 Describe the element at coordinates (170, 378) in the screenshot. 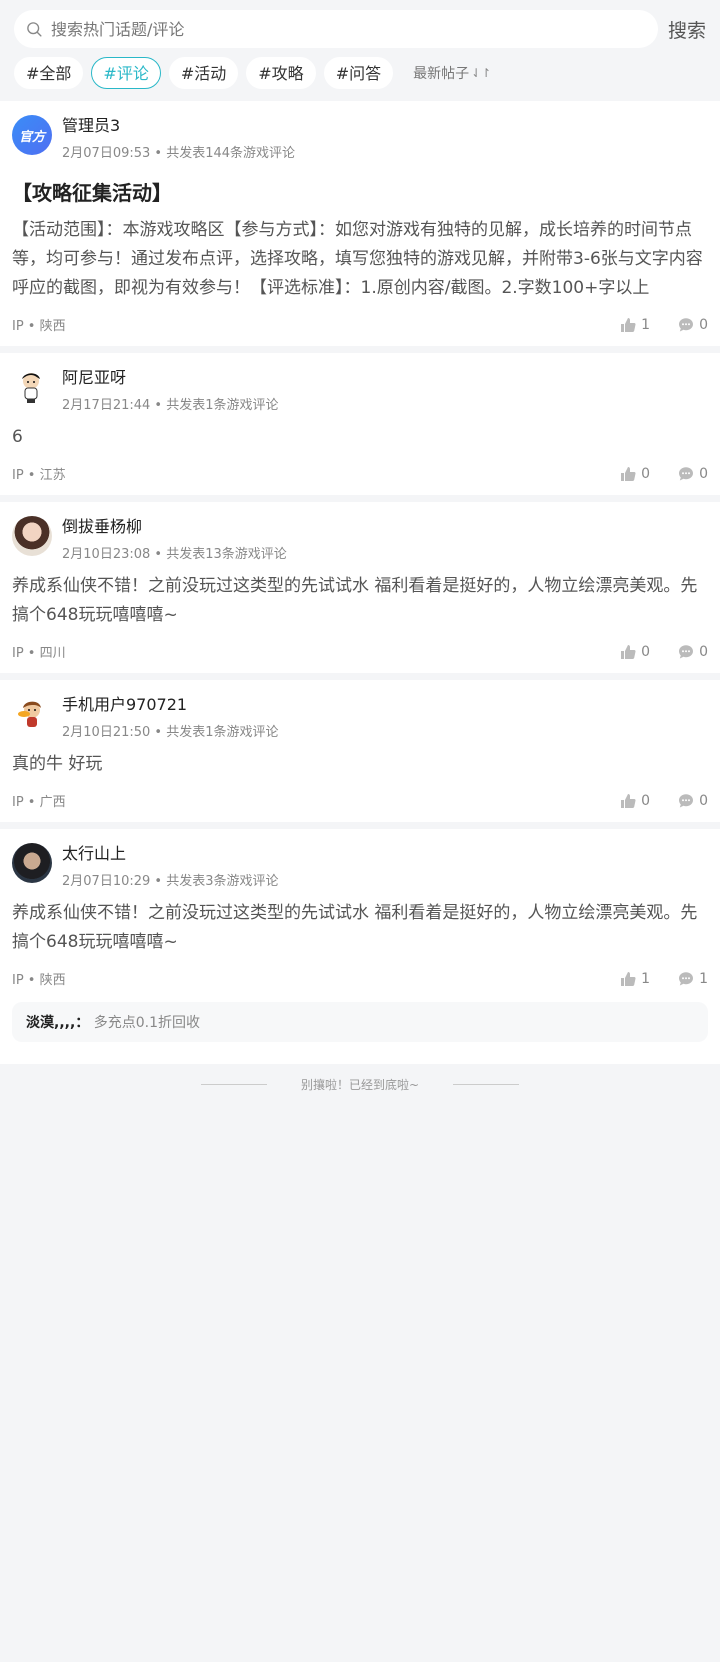

I see `author-name: 阿尼亚呀` at that location.